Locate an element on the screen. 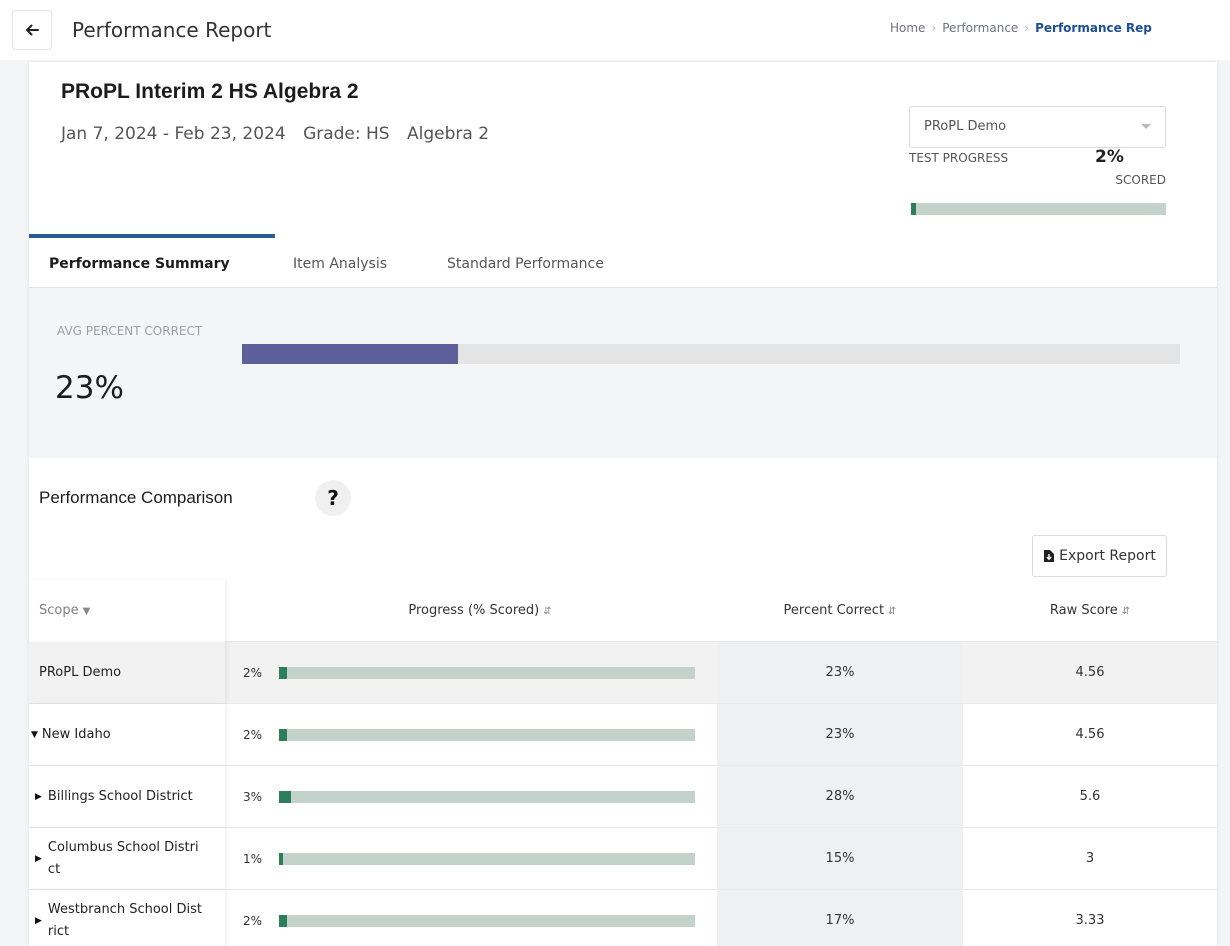 The width and height of the screenshot is (1230, 946). assessment-subject: Algebra 2 is located at coordinates (448, 134).